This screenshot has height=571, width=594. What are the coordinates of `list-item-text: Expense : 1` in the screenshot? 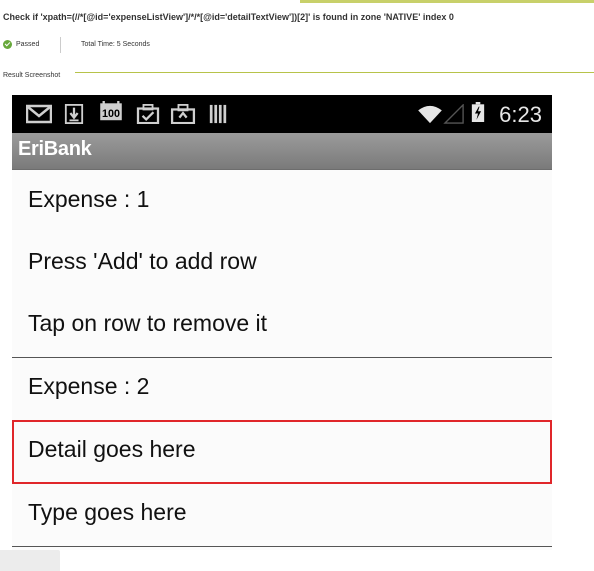 It's located at (89, 199).